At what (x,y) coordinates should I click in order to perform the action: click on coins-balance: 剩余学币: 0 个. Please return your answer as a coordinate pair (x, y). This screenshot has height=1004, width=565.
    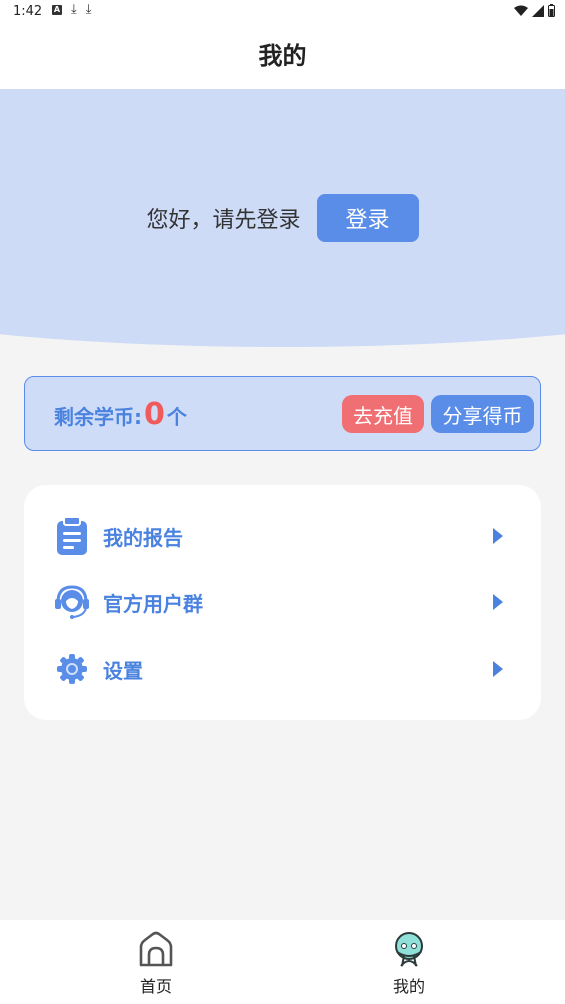
    Looking at the image, I should click on (120, 414).